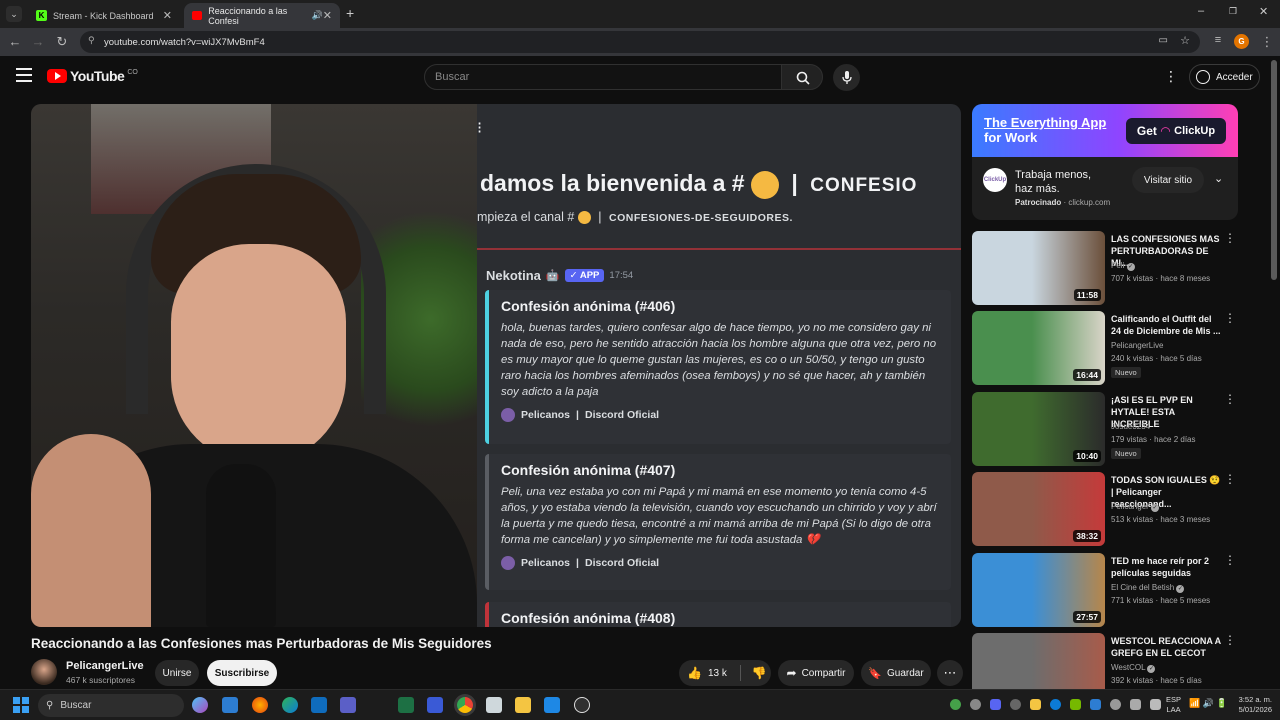 This screenshot has height=720, width=1280. What do you see at coordinates (1038, 509) in the screenshot?
I see `video-thumbnail: 38:32` at bounding box center [1038, 509].